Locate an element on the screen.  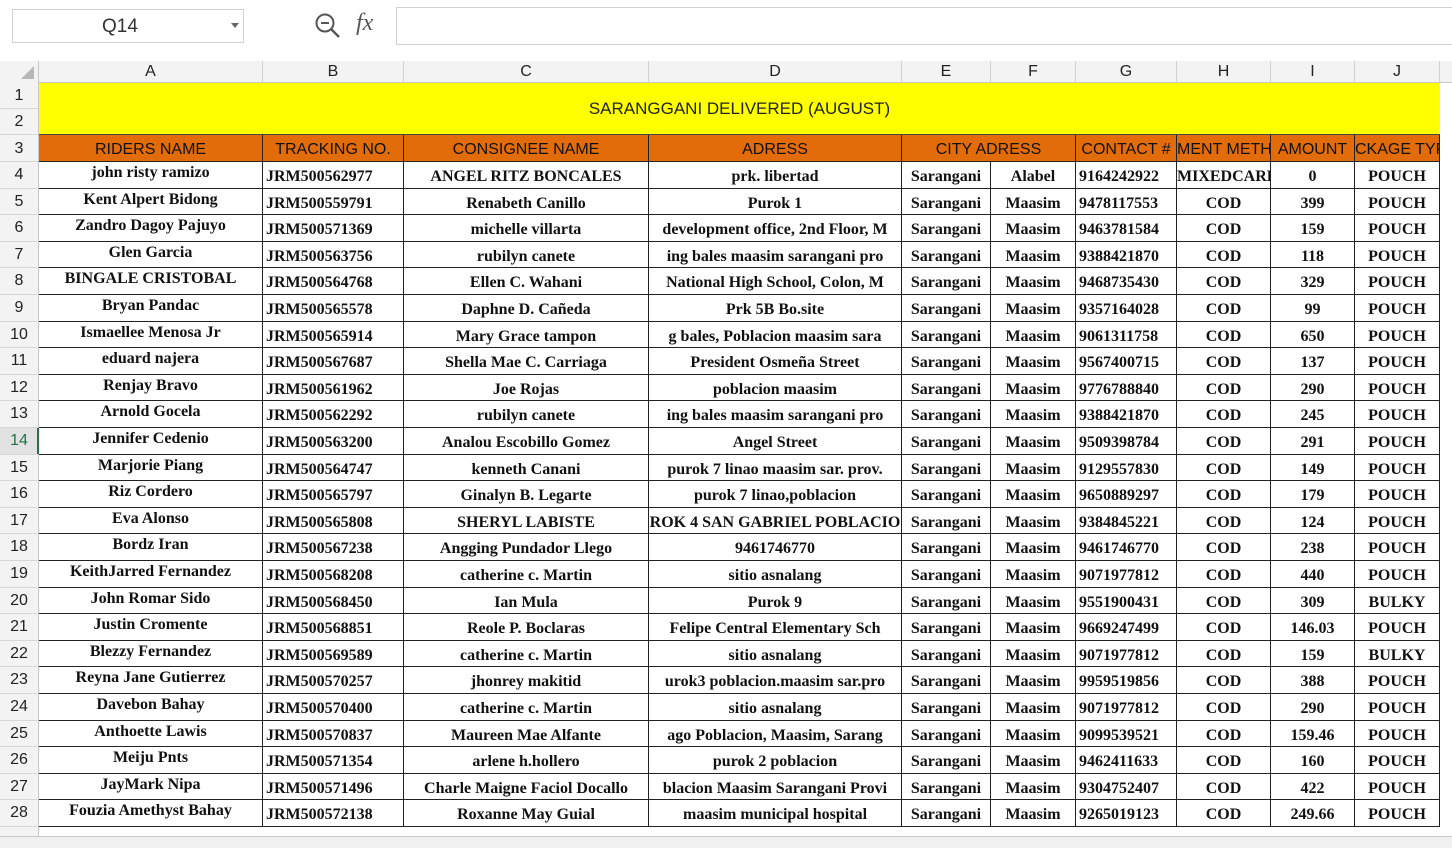
table-cell: JRM500570837 is located at coordinates (333, 734).